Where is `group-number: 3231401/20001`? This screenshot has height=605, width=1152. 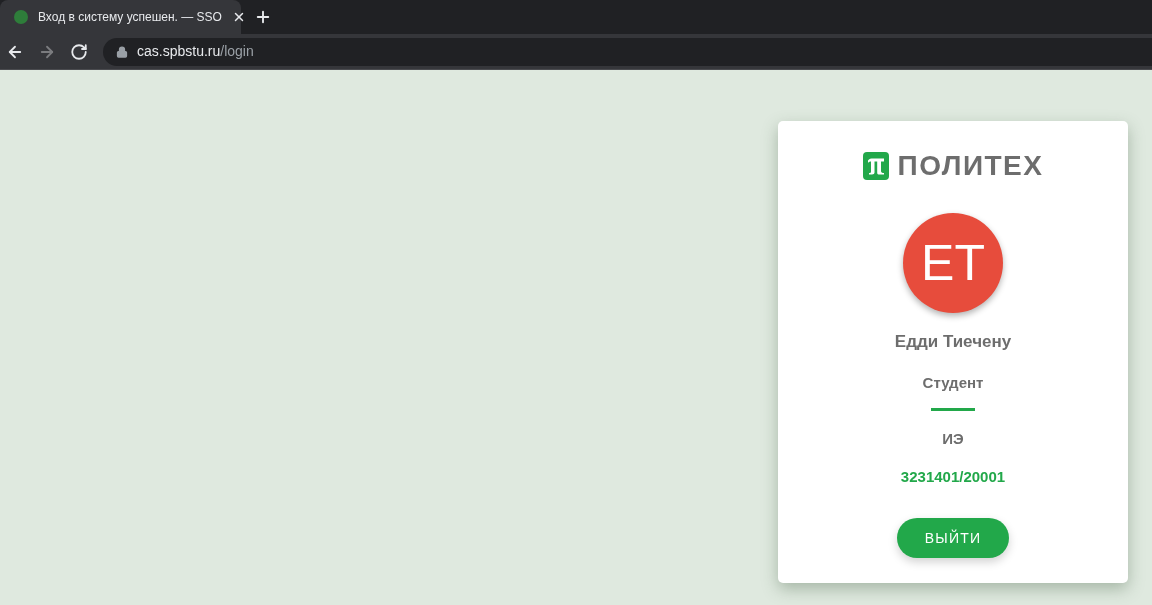 group-number: 3231401/20001 is located at coordinates (953, 477).